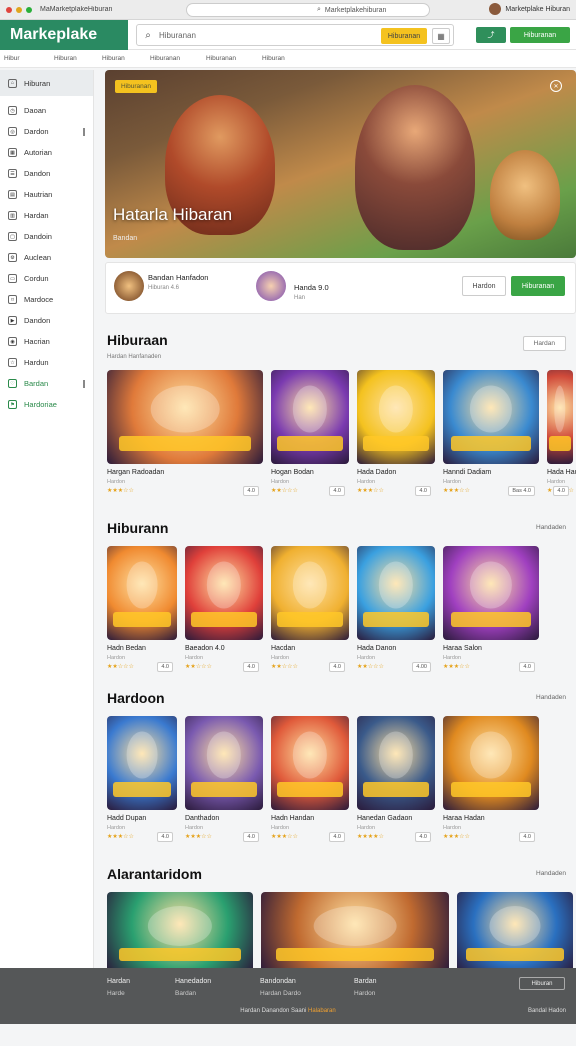  Describe the element at coordinates (308, 10) in the screenshot. I see `url-bar: ⌕ Marketplakehiburan` at that location.